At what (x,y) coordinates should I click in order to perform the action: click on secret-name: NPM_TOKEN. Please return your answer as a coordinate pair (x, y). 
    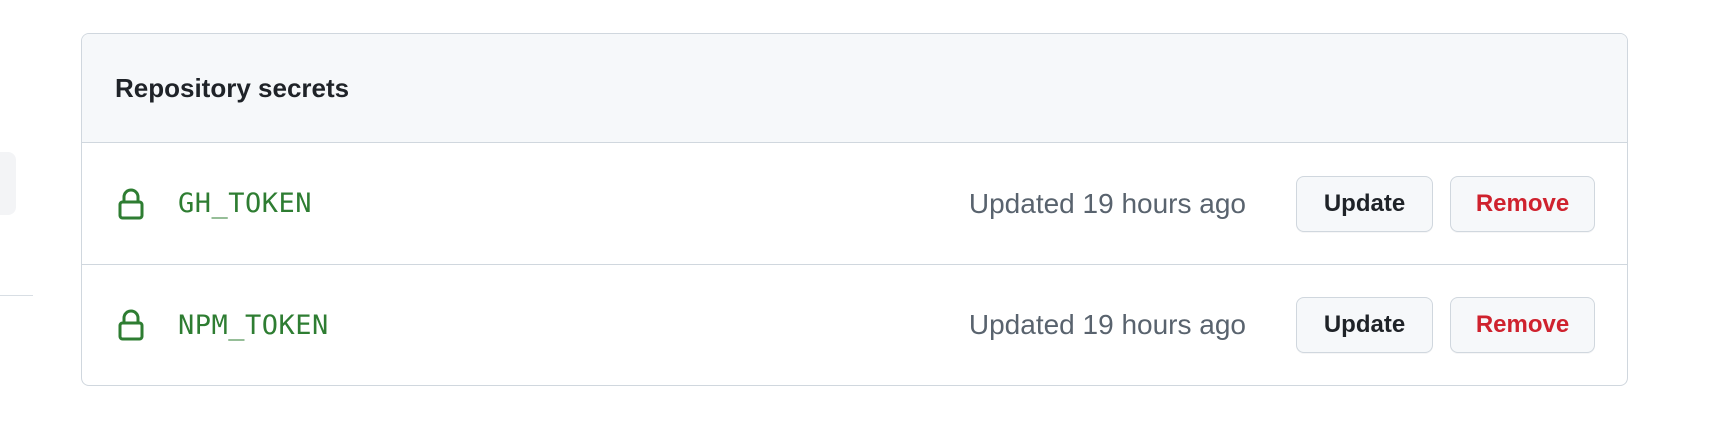
    Looking at the image, I should click on (253, 325).